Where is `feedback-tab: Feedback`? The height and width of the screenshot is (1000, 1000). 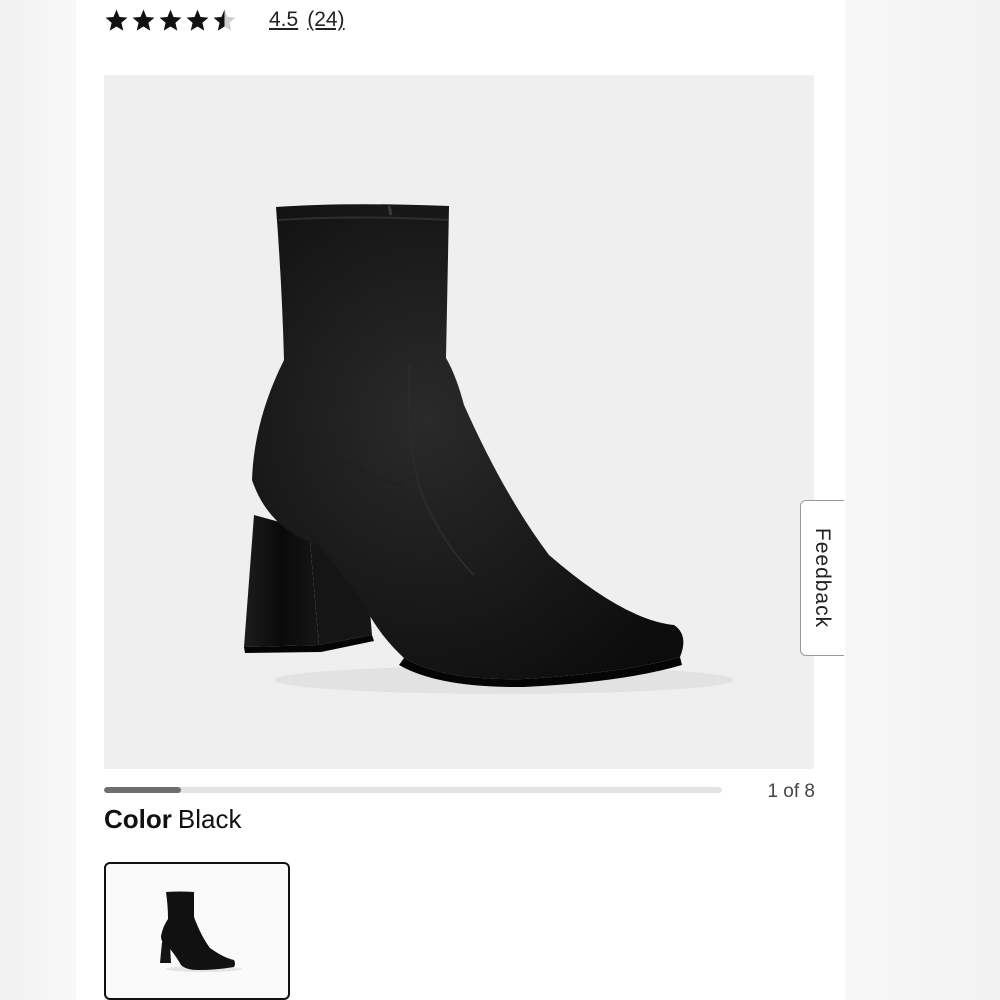
feedback-tab: Feedback is located at coordinates (822, 578).